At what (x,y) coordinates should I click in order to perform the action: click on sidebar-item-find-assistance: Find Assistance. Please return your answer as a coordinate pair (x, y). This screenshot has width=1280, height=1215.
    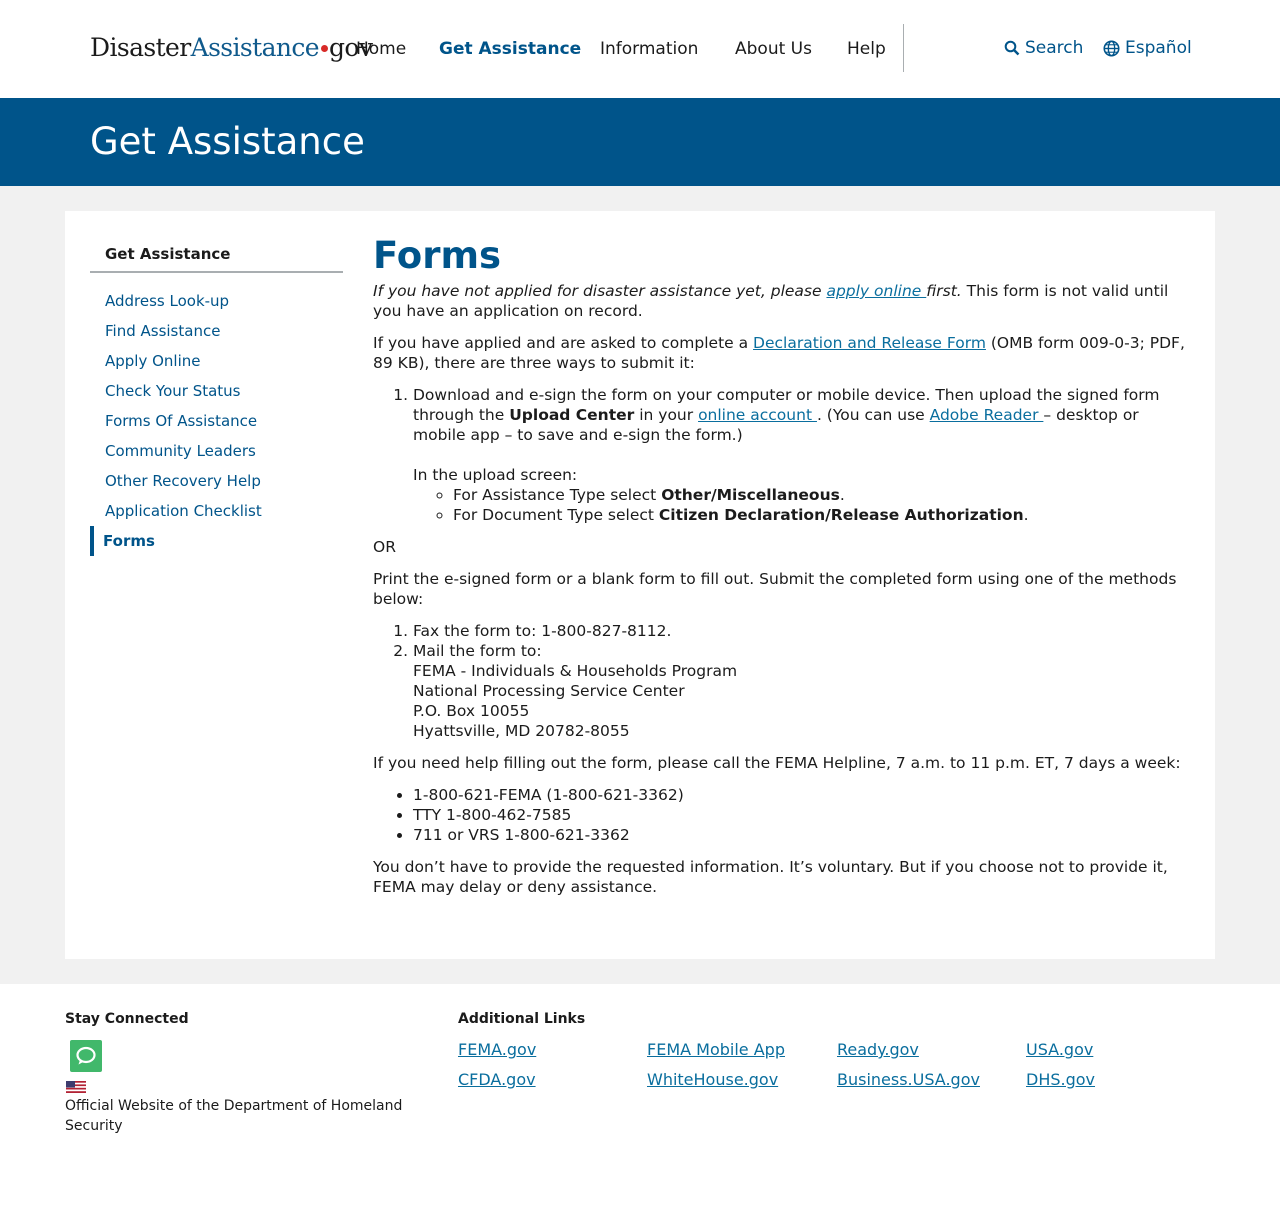
    Looking at the image, I should click on (176, 331).